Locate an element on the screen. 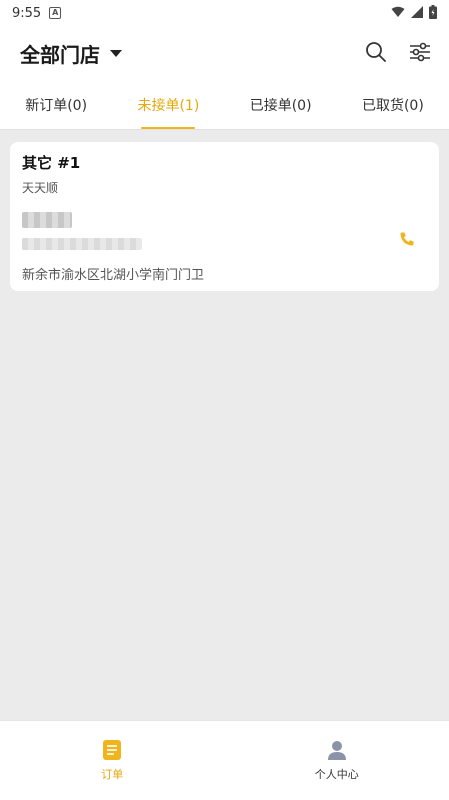 This screenshot has height=800, width=449. order-status-tabs: 新订单(0) 未接单(1) 已接单(0) 已取货(0) is located at coordinates (224, 105).